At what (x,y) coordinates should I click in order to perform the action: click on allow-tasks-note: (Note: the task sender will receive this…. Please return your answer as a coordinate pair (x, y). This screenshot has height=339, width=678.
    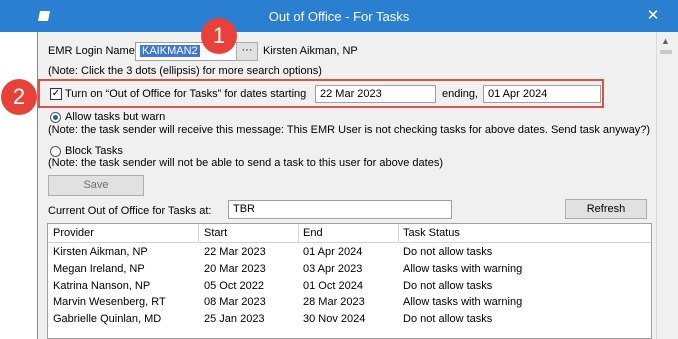
    Looking at the image, I should click on (349, 130).